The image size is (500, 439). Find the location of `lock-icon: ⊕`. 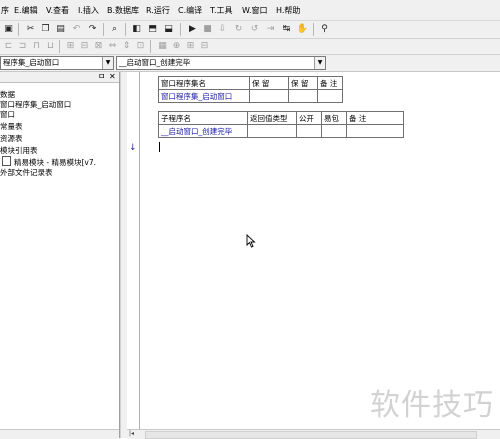

lock-icon: ⊕ is located at coordinates (176, 46).